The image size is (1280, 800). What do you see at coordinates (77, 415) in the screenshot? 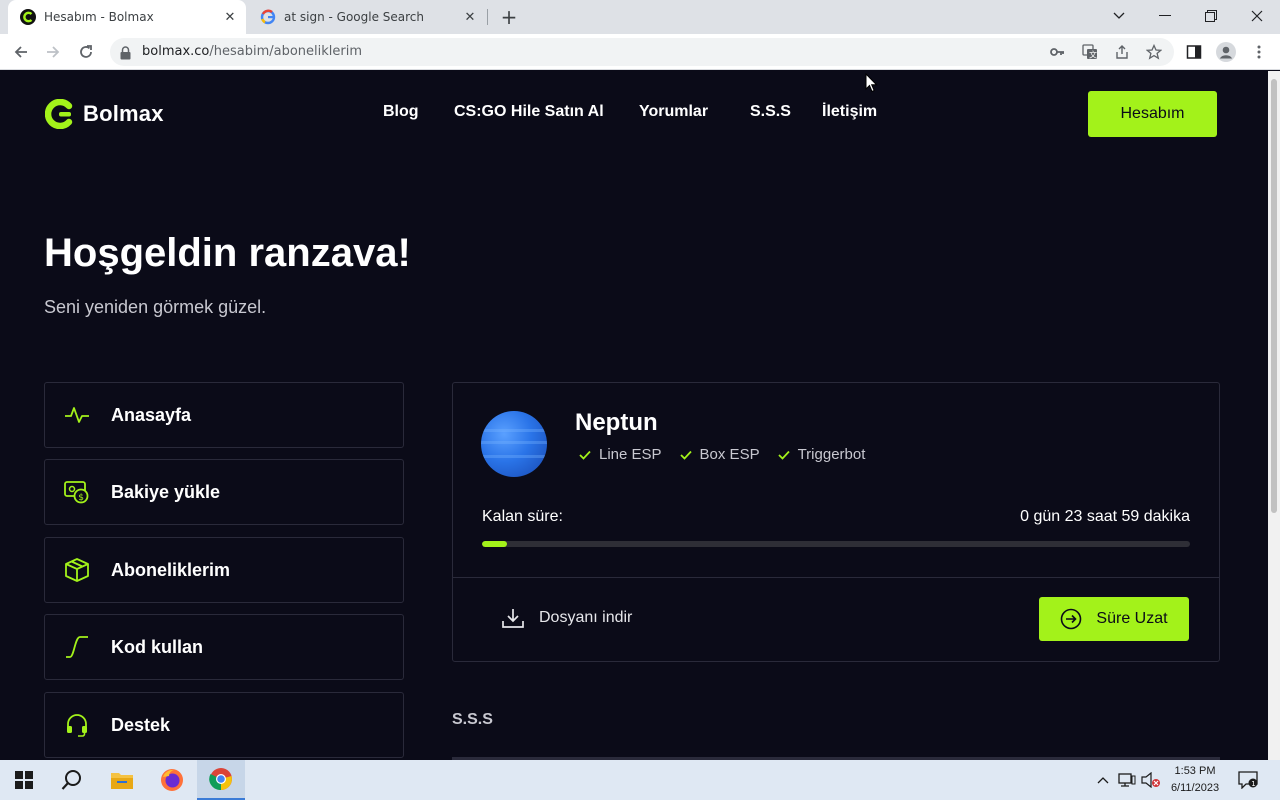
I see `activity-icon` at bounding box center [77, 415].